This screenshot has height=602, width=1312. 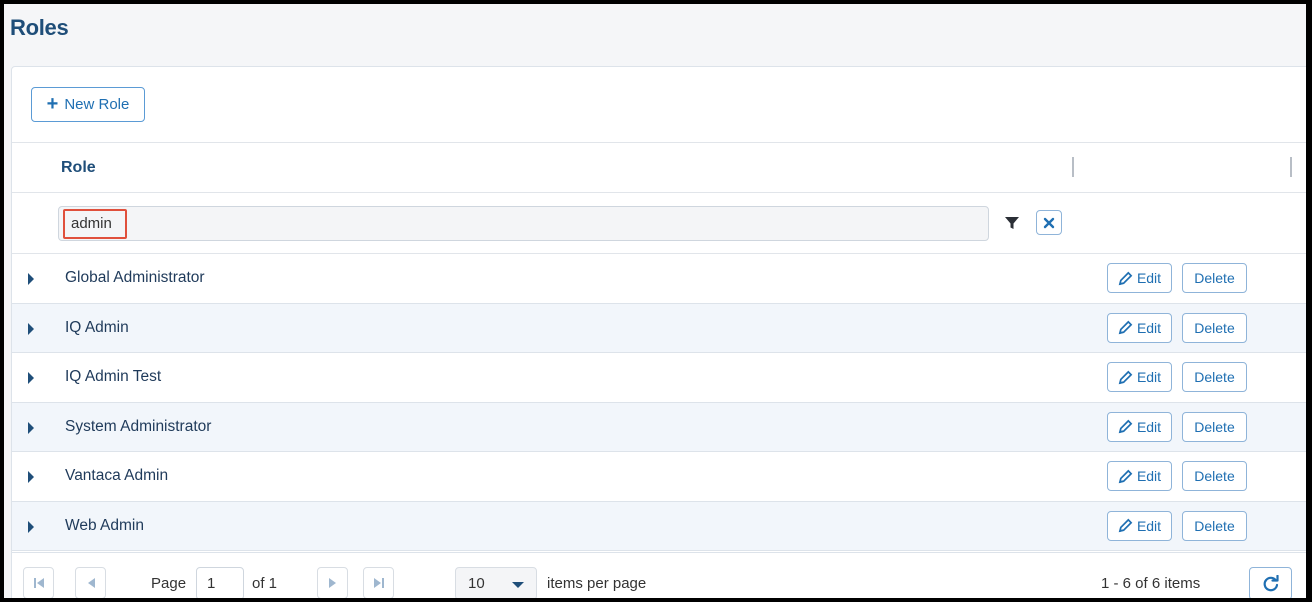 I want to click on filter-row, so click(x=659, y=223).